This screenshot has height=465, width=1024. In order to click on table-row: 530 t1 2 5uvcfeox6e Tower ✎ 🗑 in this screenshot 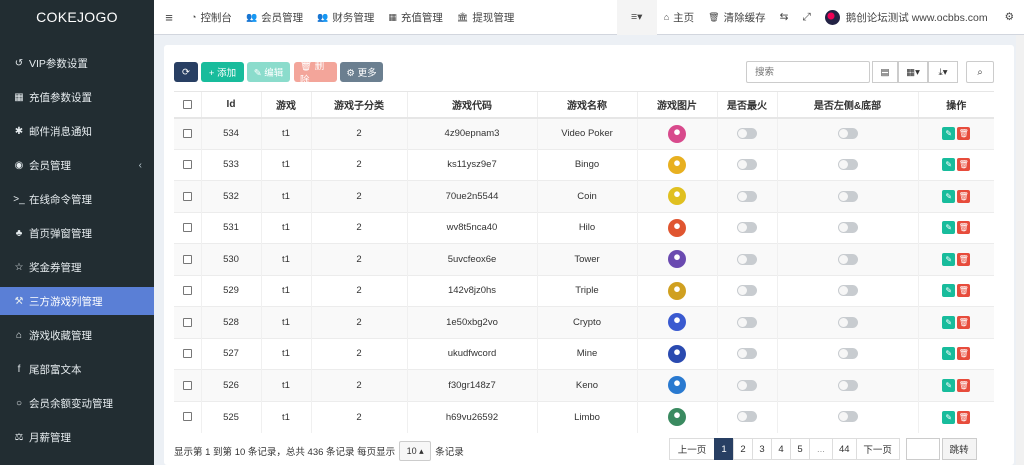, I will do `click(584, 259)`.